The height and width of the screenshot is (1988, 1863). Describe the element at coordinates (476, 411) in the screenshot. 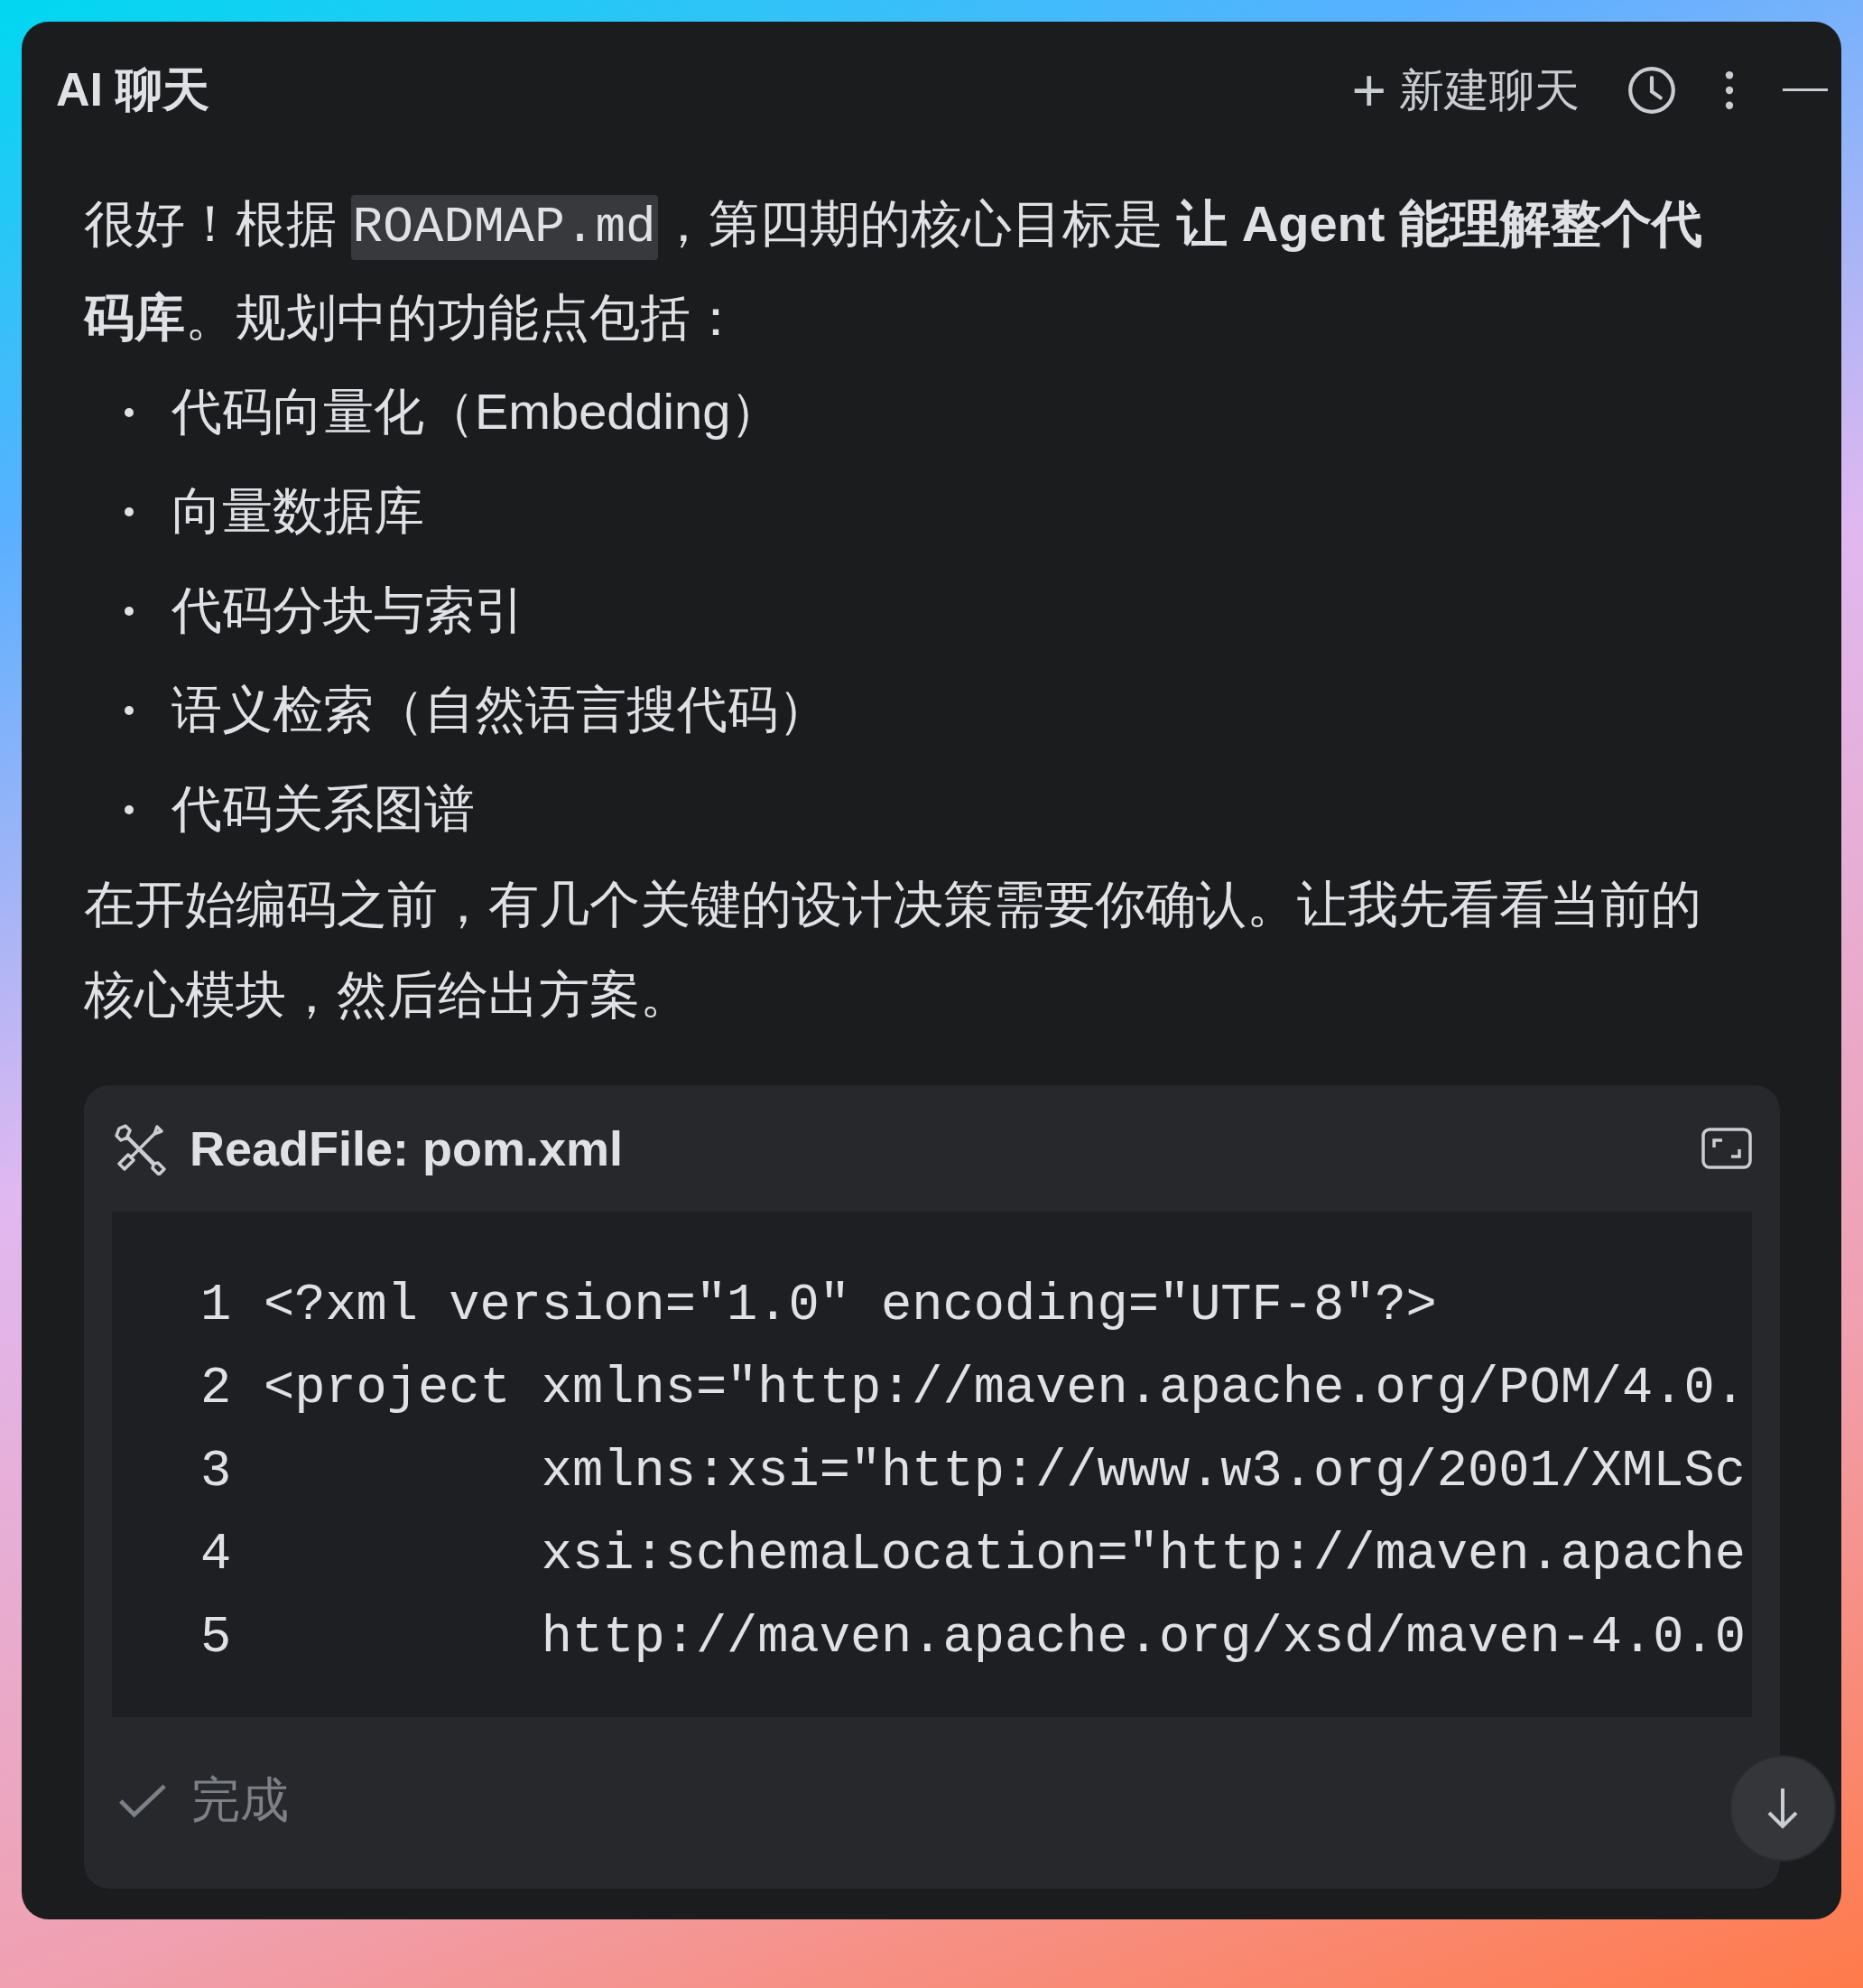

I see `list-item-text: 代码向量化（Embedding）` at that location.